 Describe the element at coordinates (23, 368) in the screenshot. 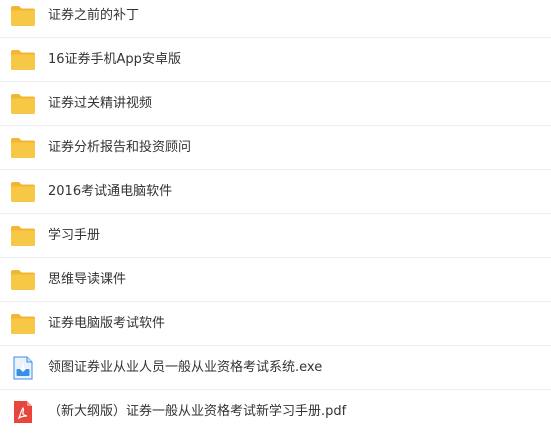

I see `exe-file-icon` at that location.